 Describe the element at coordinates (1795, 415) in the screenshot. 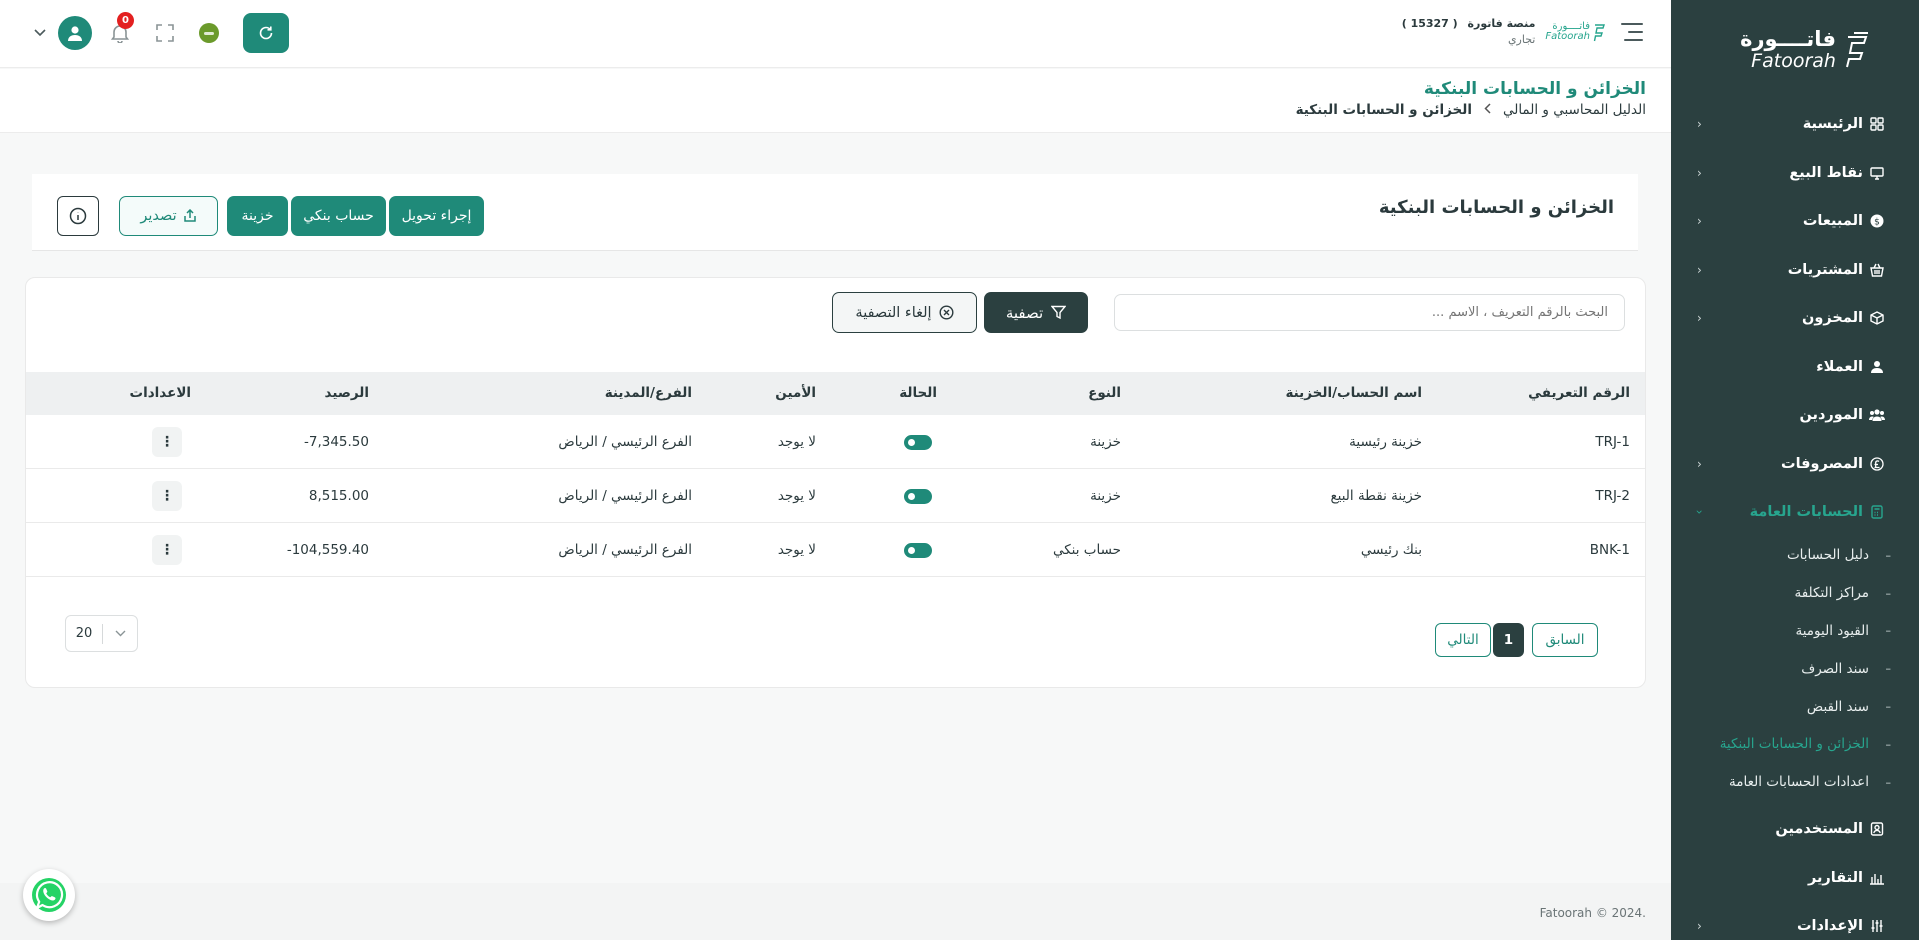

I see `sidebar-item-suppliers: الموردين` at that location.